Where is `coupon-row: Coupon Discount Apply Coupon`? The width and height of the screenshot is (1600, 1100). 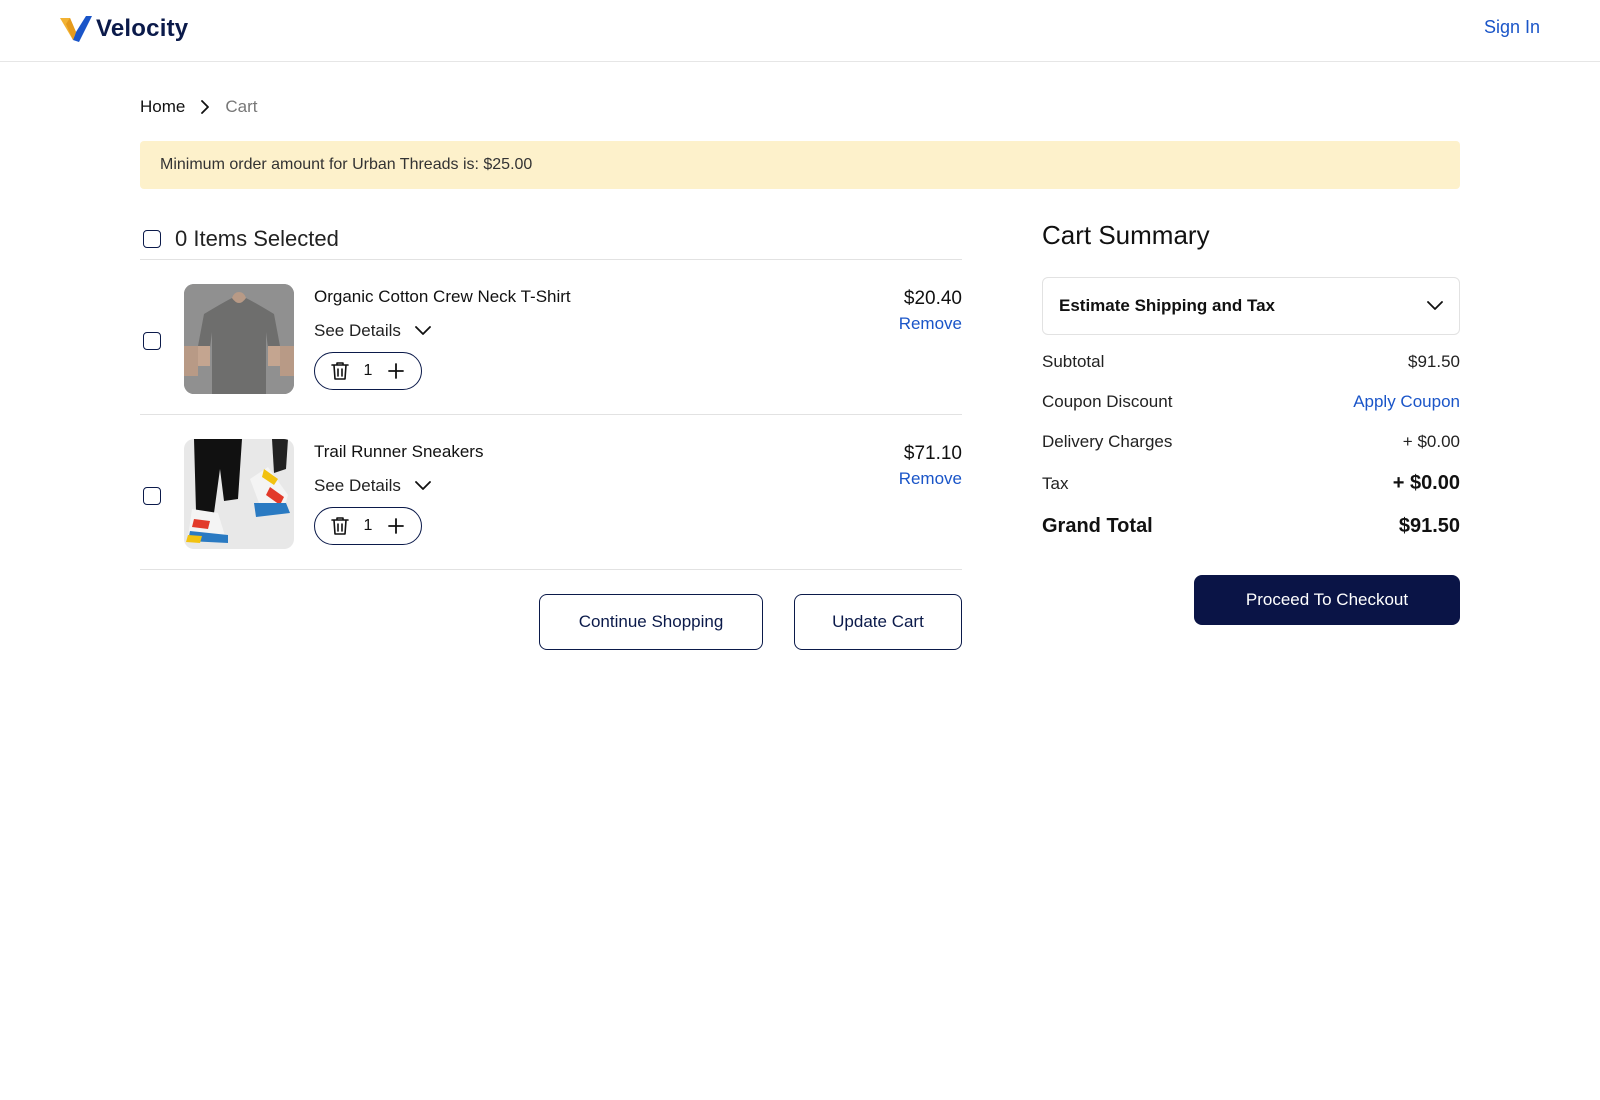 coupon-row: Coupon Discount Apply Coupon is located at coordinates (1251, 402).